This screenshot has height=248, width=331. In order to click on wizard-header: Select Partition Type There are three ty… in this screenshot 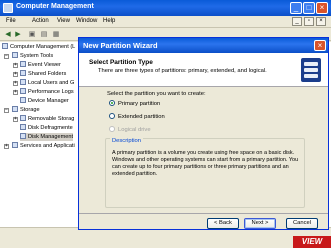, I will do `click(203, 70)`.